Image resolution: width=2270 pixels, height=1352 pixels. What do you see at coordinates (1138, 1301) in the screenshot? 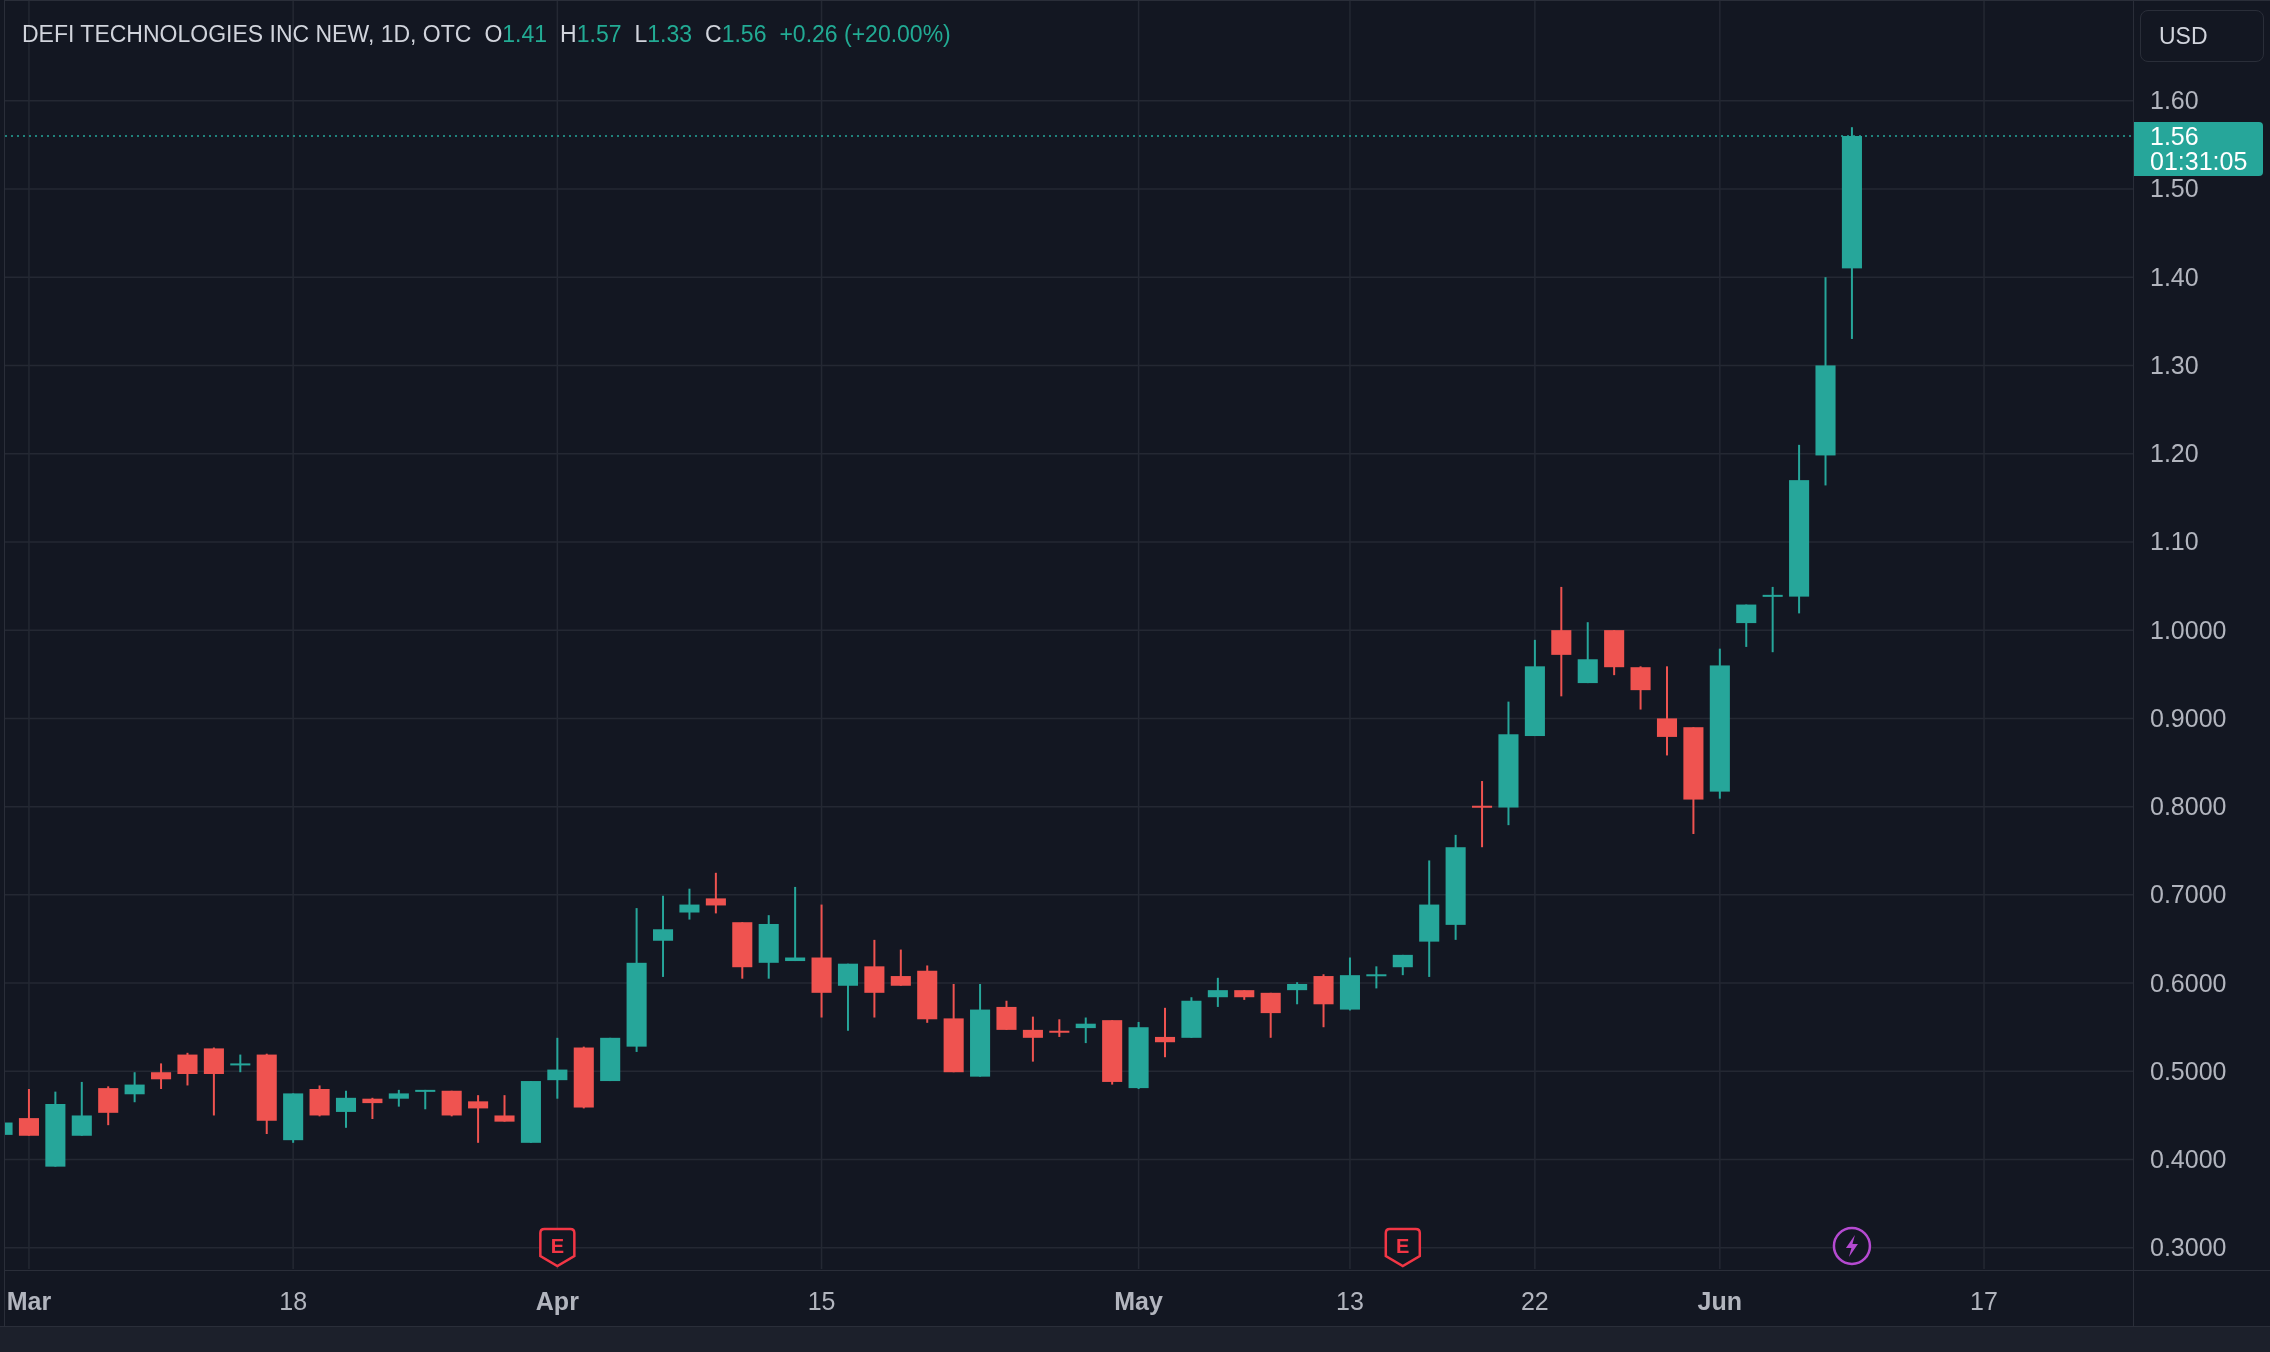
I see `date-tick-label: May` at bounding box center [1138, 1301].